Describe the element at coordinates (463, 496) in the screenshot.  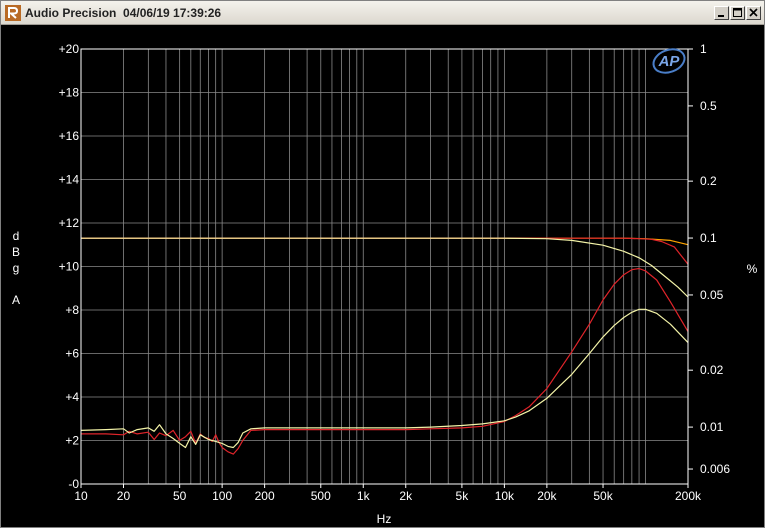
I see `x-tick-label: 5k` at that location.